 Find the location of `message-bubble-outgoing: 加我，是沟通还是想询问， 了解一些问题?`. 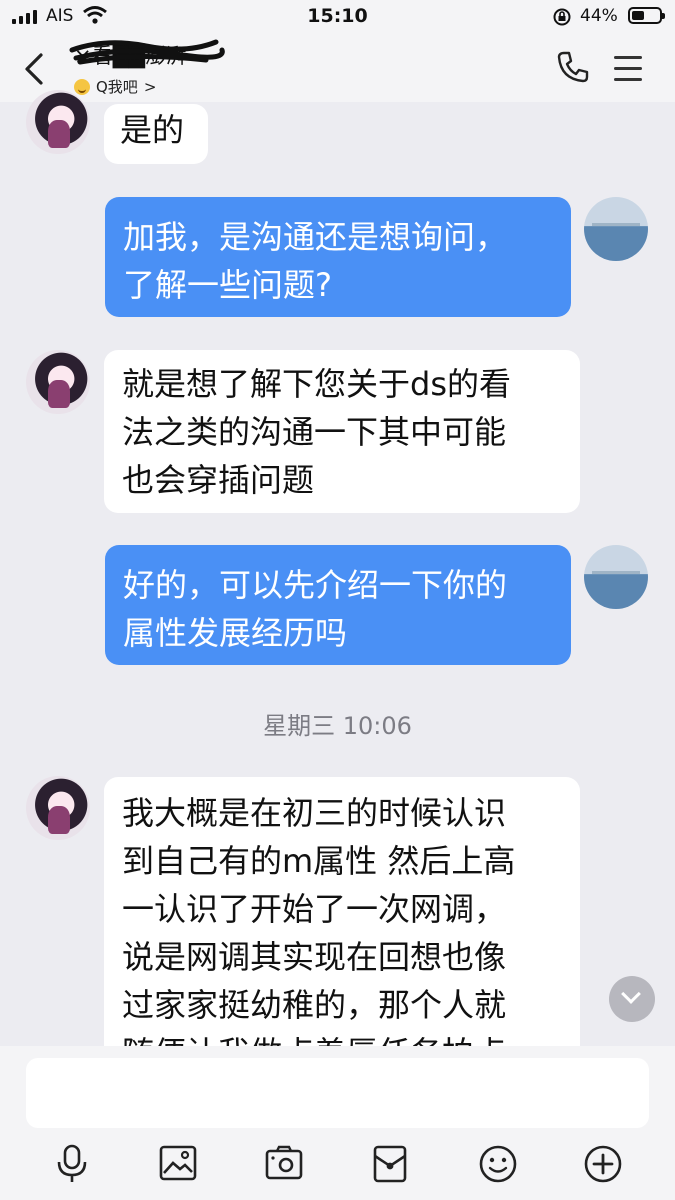

message-bubble-outgoing: 加我，是沟通还是想询问， 了解一些问题? is located at coordinates (338, 257).